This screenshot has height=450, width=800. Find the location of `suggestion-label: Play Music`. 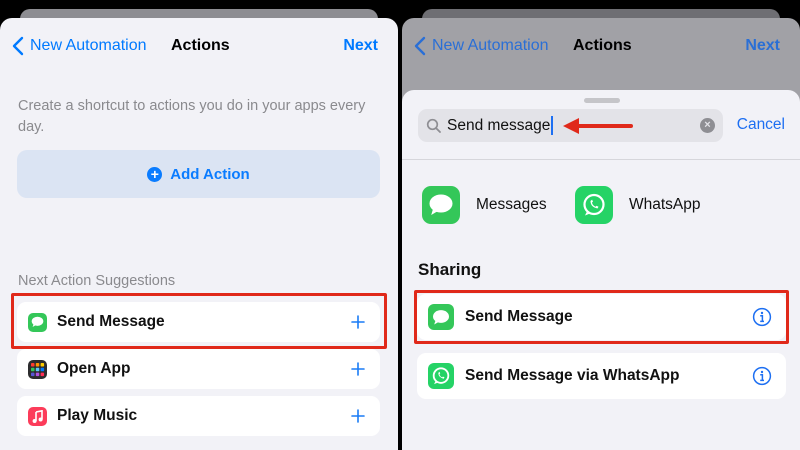

suggestion-label: Play Music is located at coordinates (97, 415).